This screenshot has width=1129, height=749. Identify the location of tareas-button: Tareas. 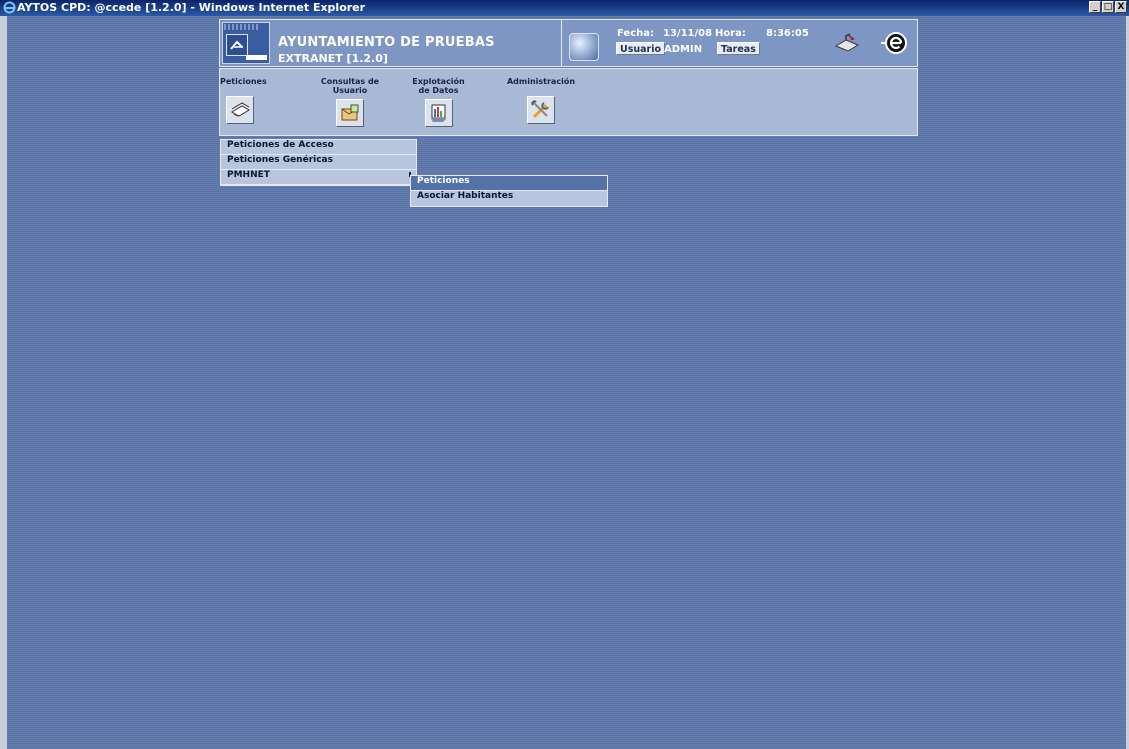
(738, 48).